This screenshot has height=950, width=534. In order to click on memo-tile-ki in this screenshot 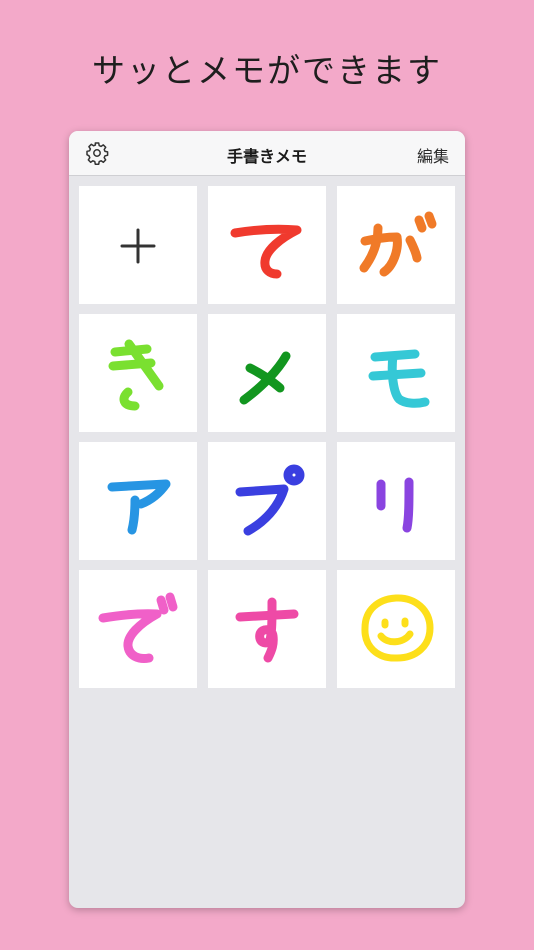, I will do `click(138, 373)`.